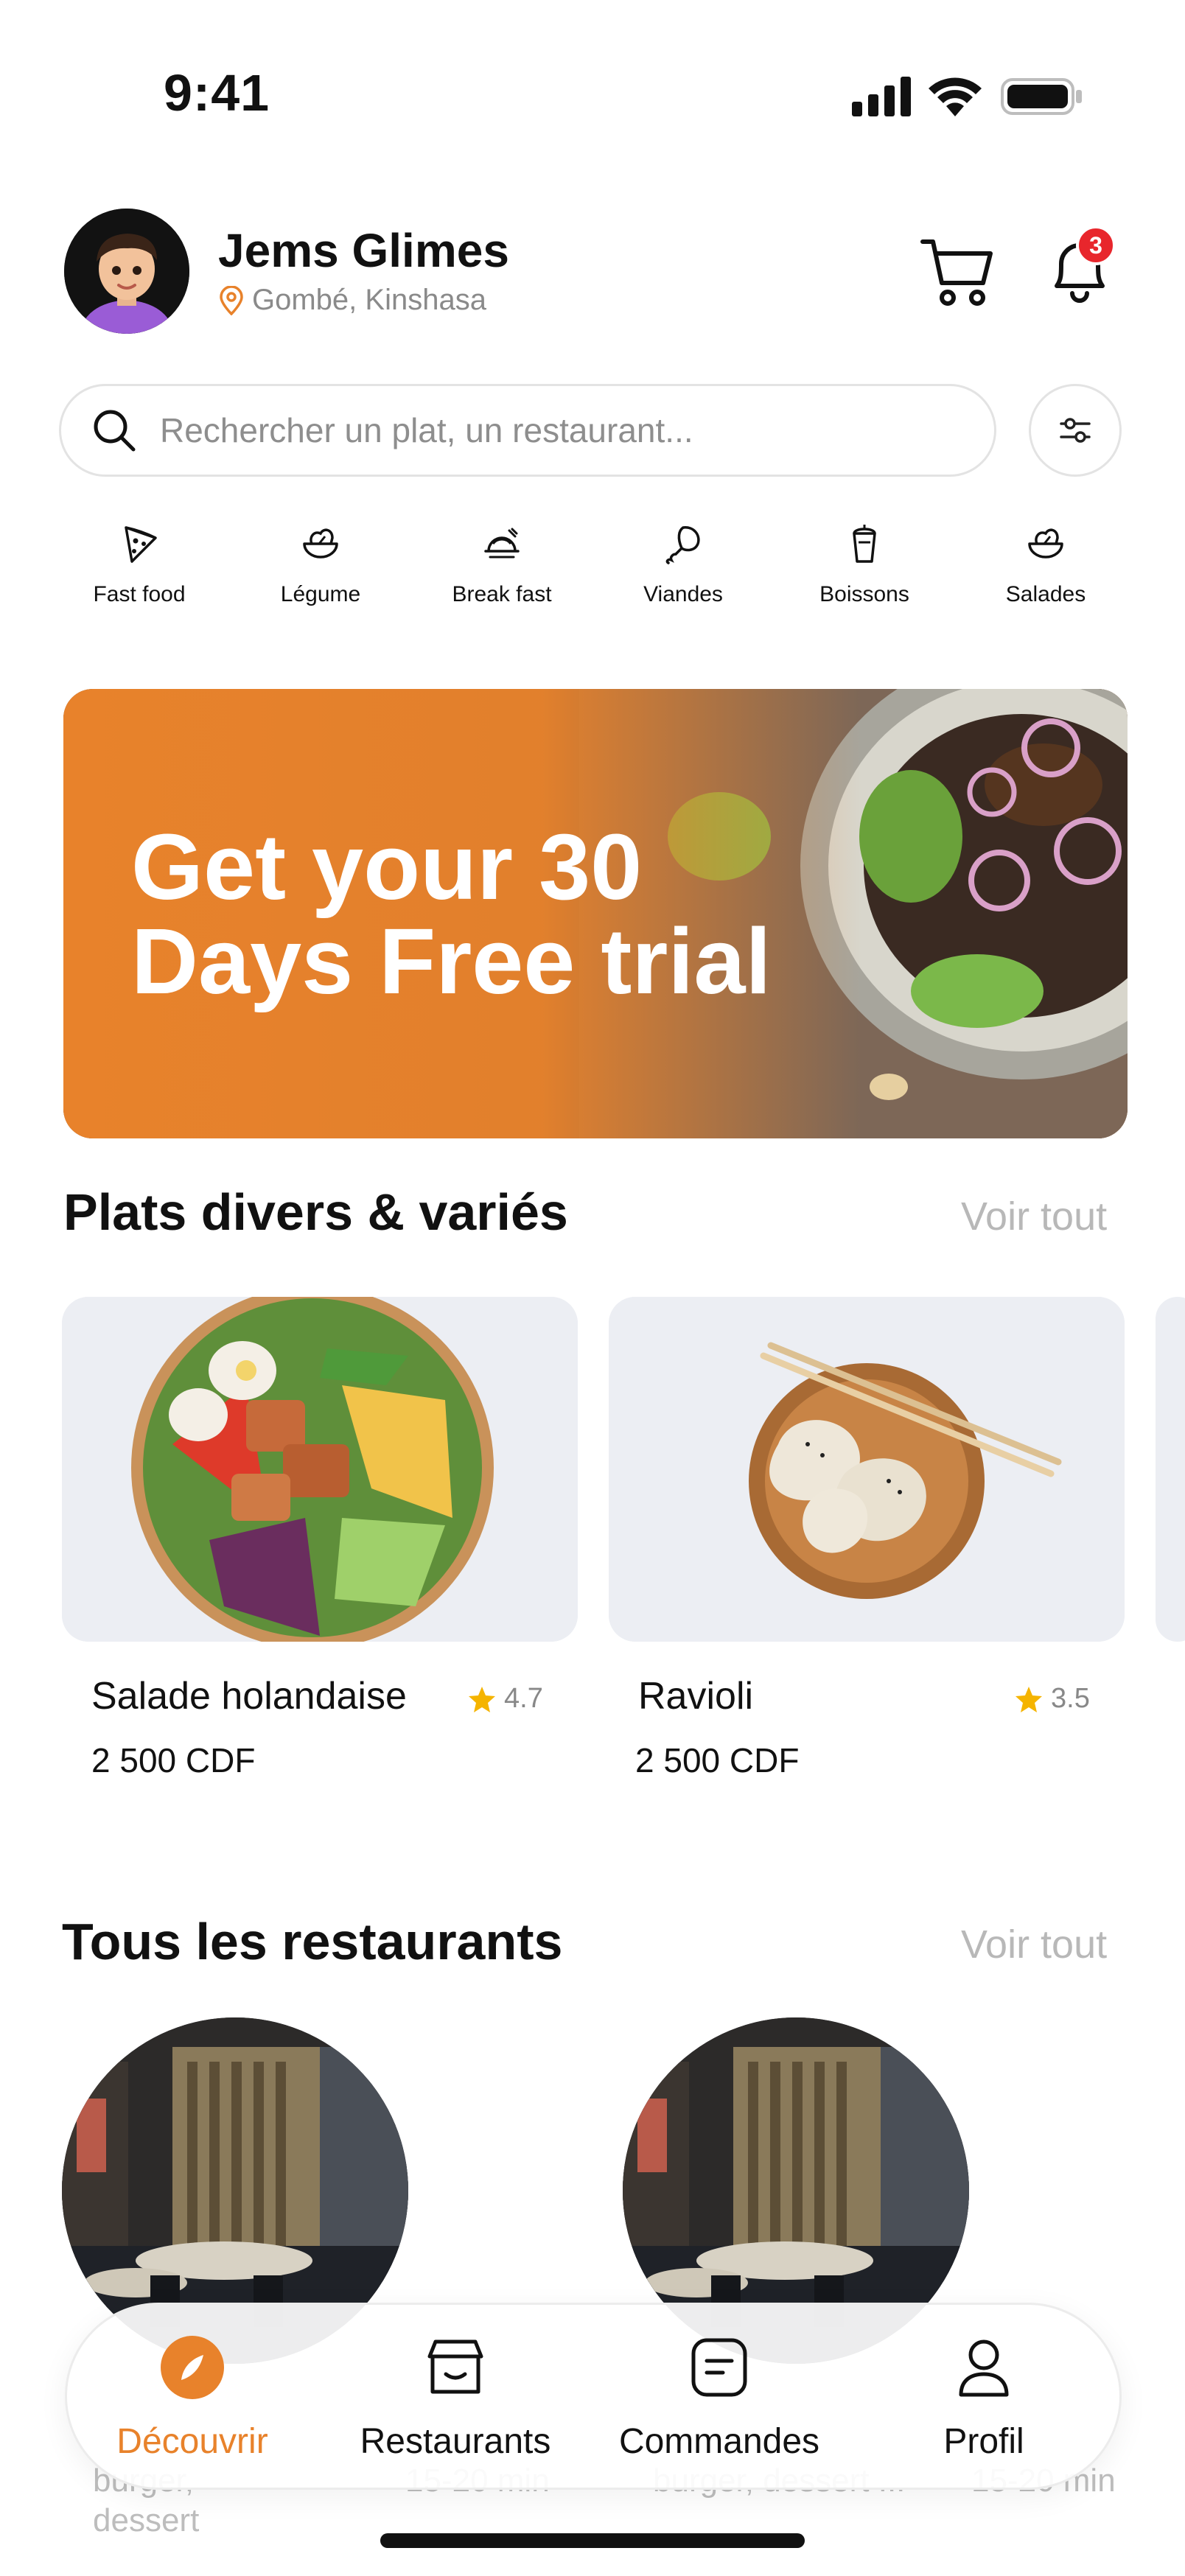  What do you see at coordinates (217, 93) in the screenshot?
I see `status-time: 9:41` at bounding box center [217, 93].